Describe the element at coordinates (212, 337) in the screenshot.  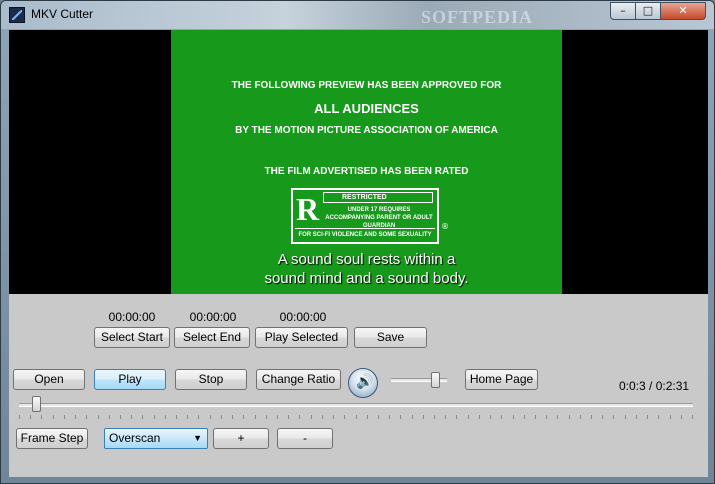
I see `select-end-button: Select End` at that location.